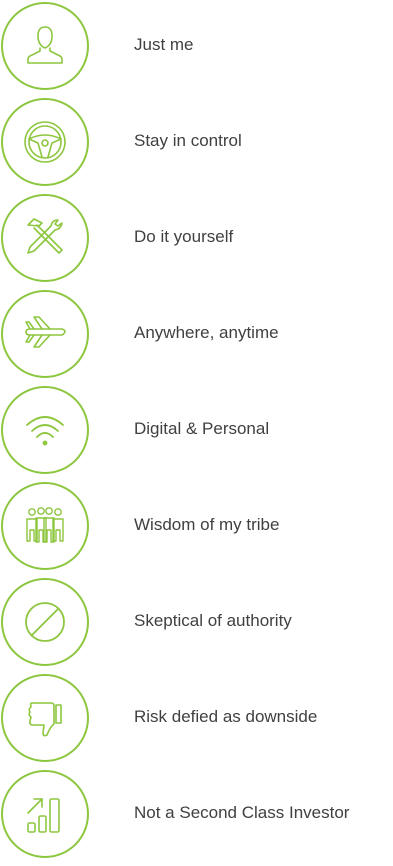 The height and width of the screenshot is (866, 393). I want to click on item-label: Do it yourself, so click(184, 236).